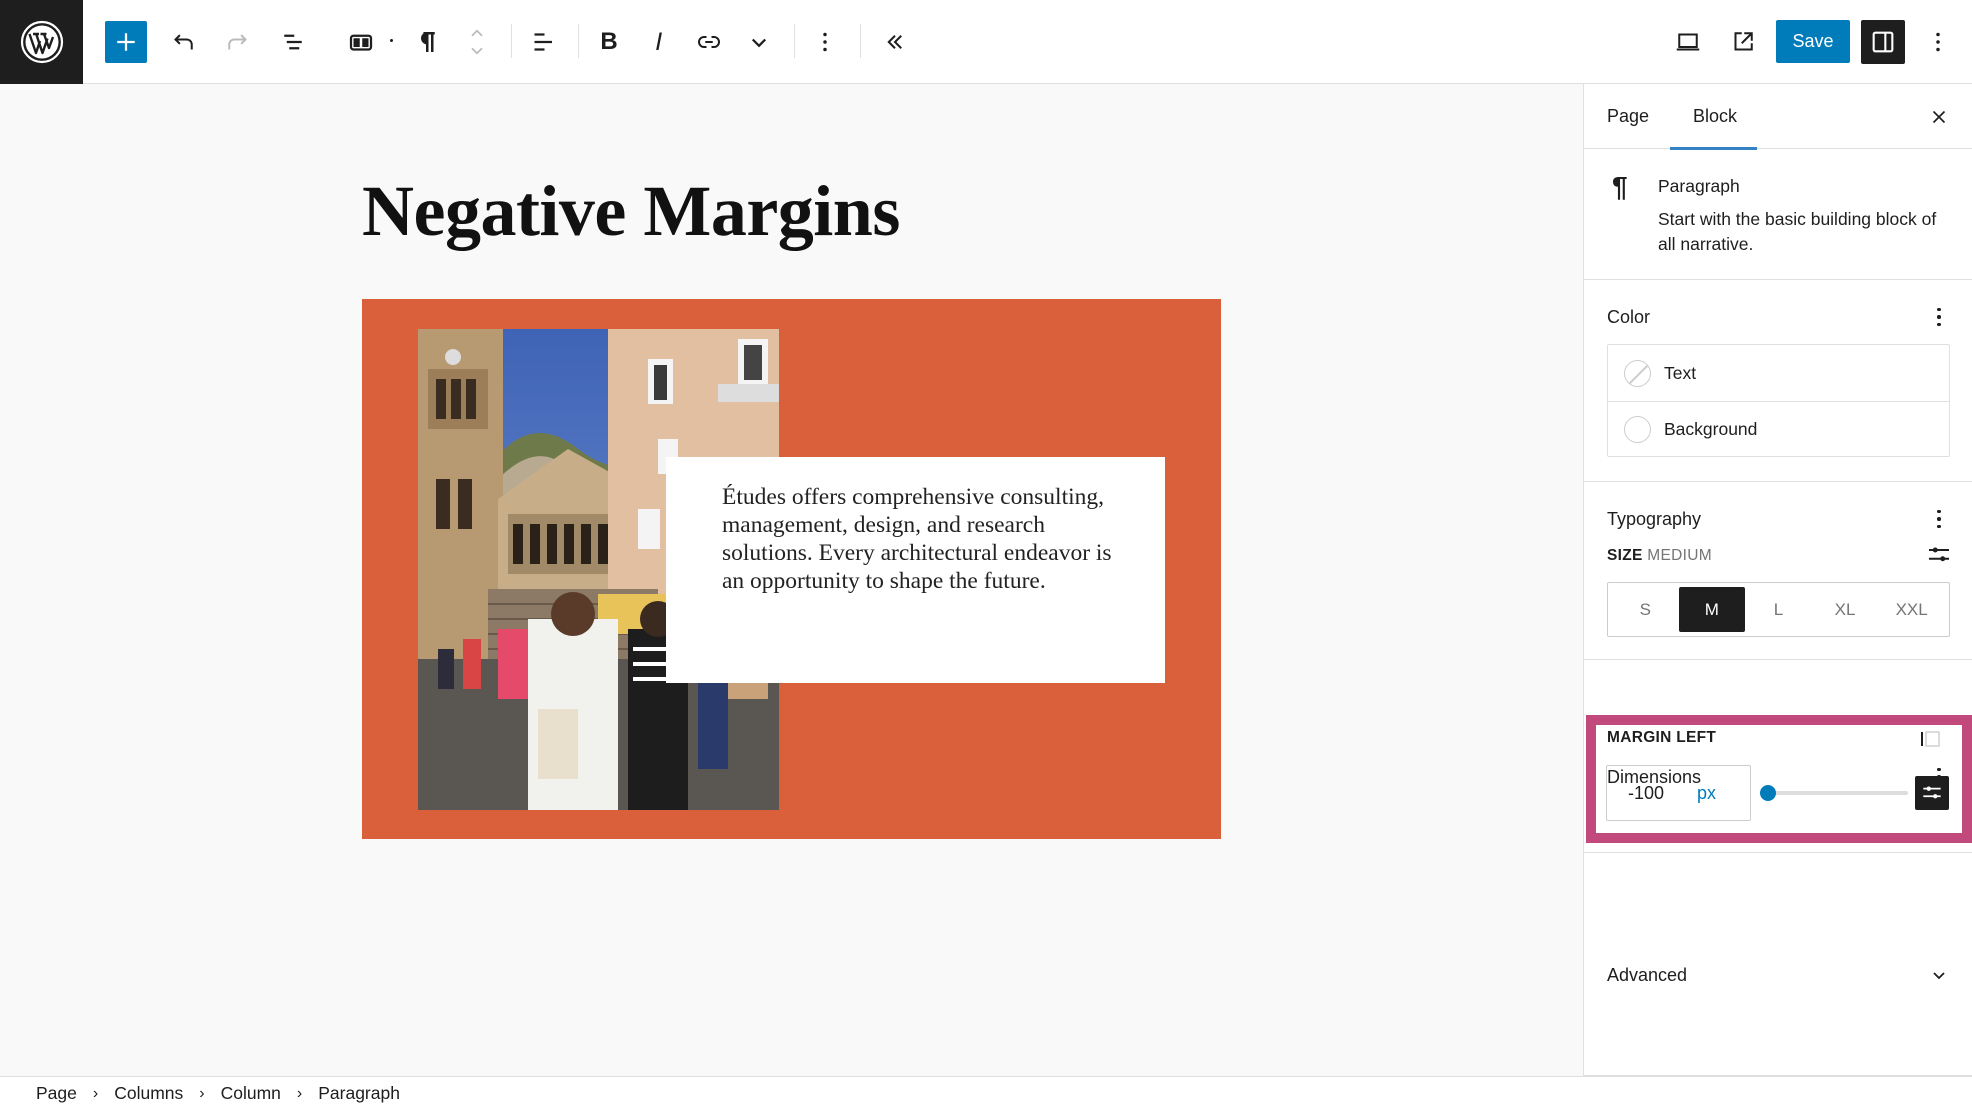 This screenshot has height=1110, width=1972. I want to click on options-button, so click(1938, 42).